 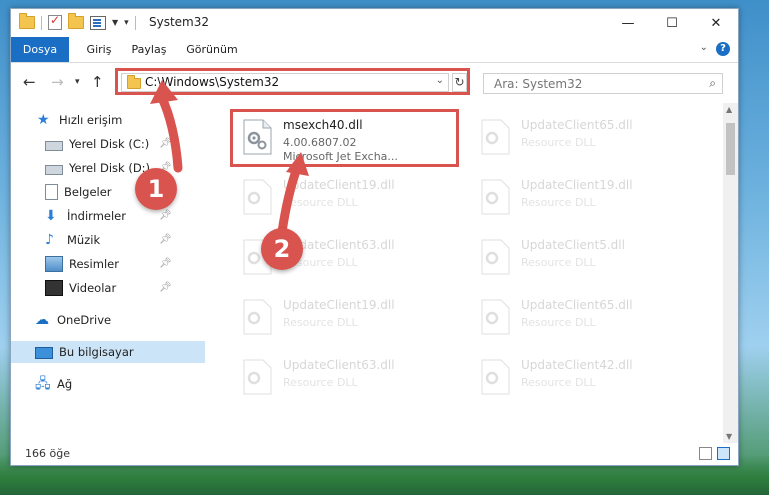 What do you see at coordinates (27, 21) in the screenshot?
I see `folder-icon` at bounding box center [27, 21].